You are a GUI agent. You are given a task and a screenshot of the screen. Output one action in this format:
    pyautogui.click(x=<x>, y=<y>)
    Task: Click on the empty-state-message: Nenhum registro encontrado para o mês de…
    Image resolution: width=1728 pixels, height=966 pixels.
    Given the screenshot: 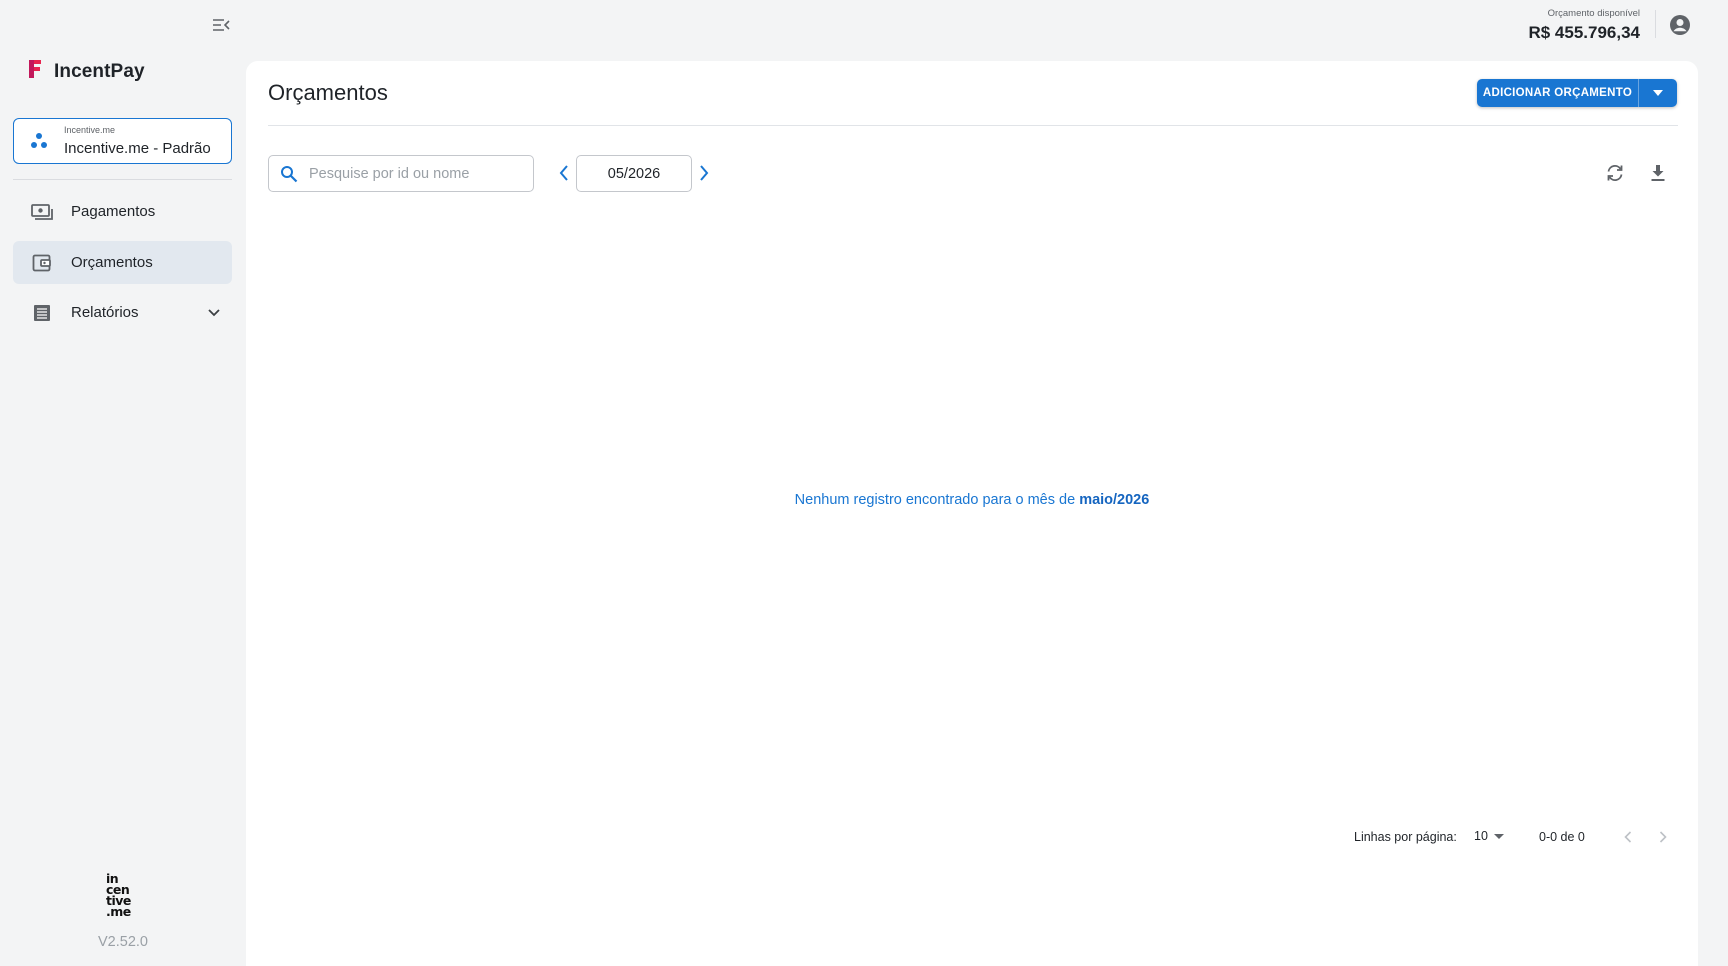 What is the action you would take?
    pyautogui.click(x=972, y=500)
    